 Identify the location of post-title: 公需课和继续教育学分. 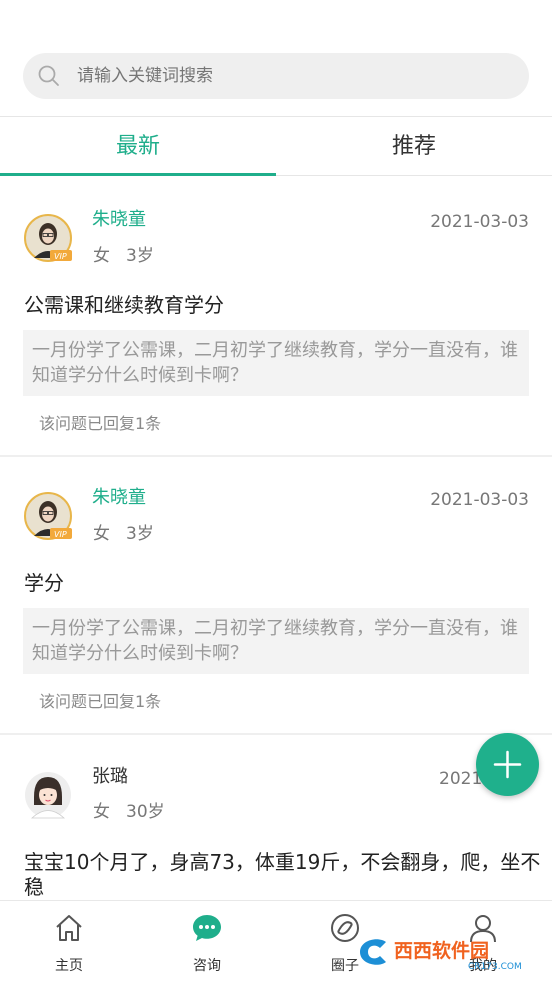
(124, 305).